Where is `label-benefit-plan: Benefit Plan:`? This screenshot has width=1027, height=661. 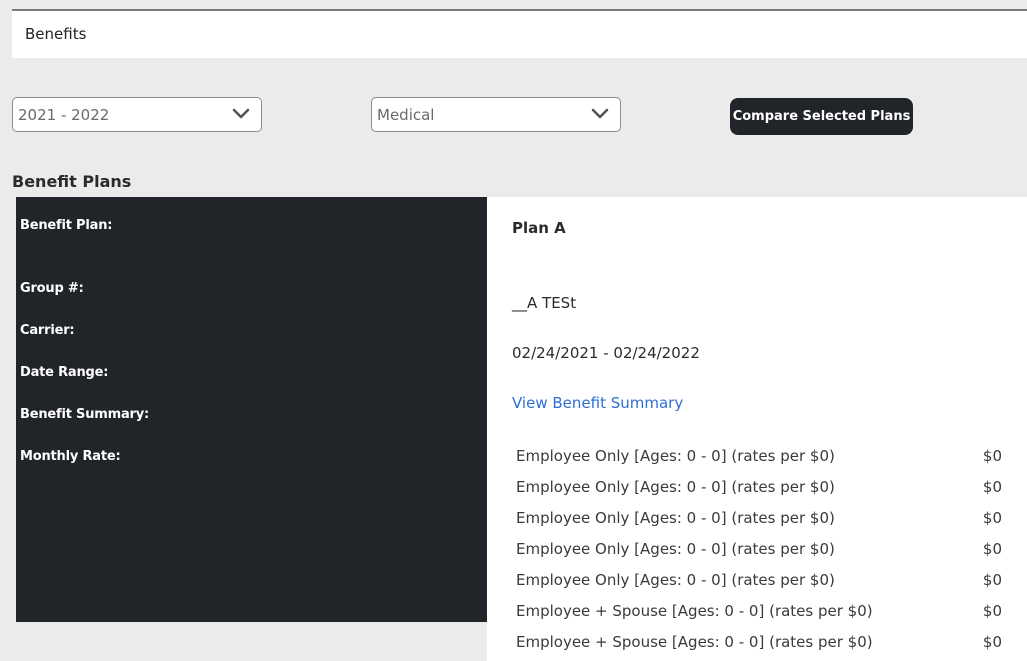
label-benefit-plan: Benefit Plan: is located at coordinates (66, 225).